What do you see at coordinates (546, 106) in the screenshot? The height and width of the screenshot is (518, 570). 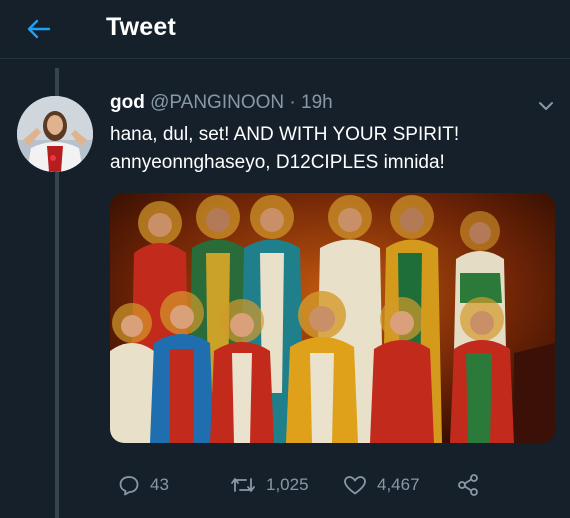 I see `chevron-down-icon` at bounding box center [546, 106].